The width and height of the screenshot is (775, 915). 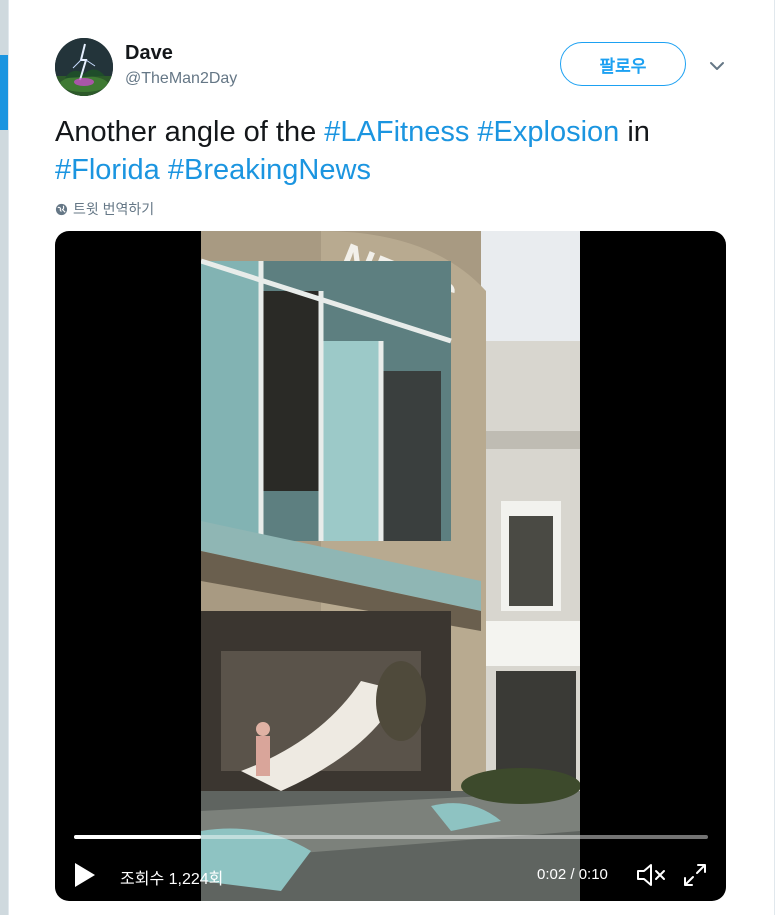 I want to click on play-icon, so click(x=85, y=875).